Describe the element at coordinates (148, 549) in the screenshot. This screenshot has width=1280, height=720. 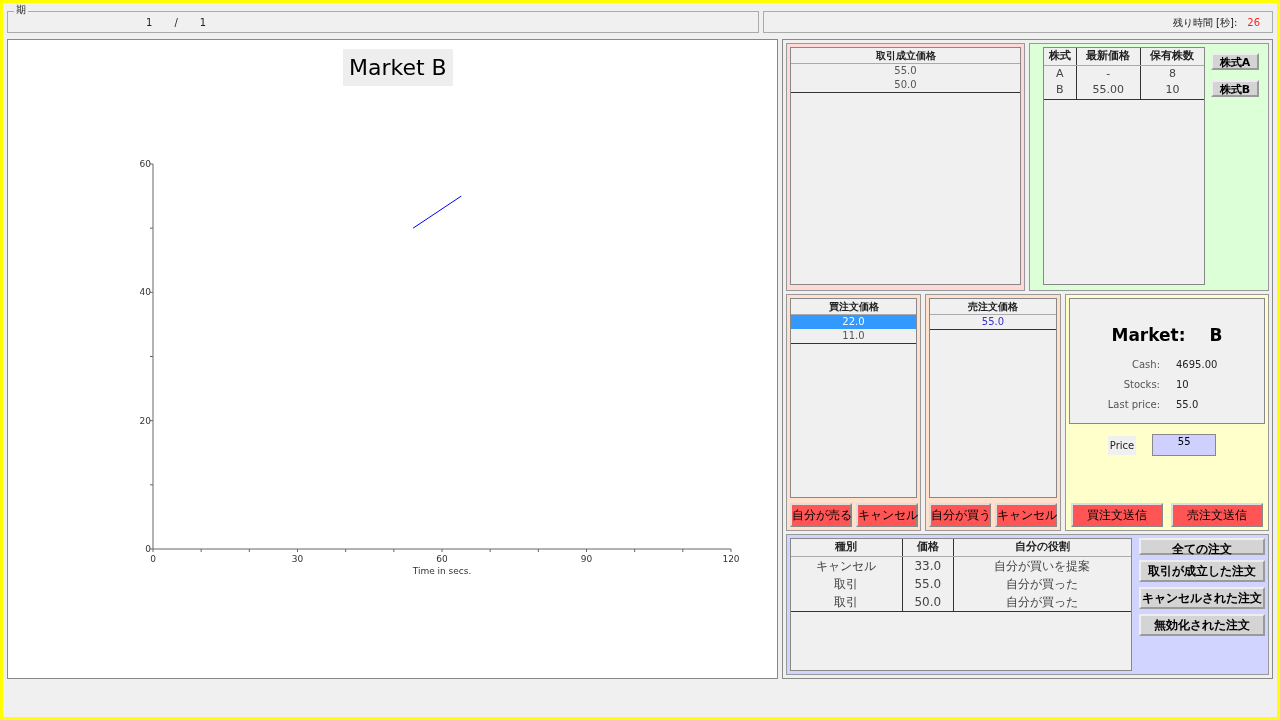
I see `y-tick-label: 0` at that location.